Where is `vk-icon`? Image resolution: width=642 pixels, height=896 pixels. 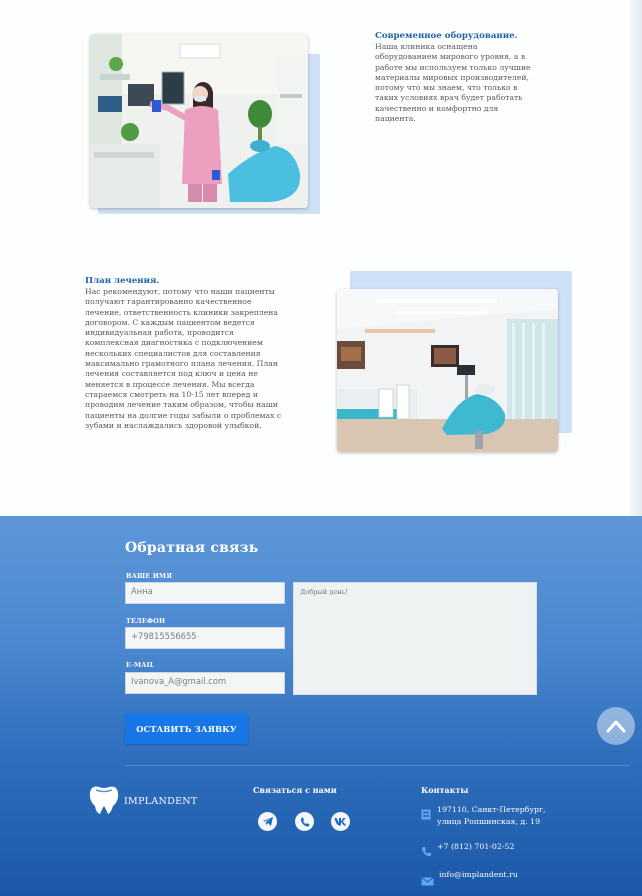 vk-icon is located at coordinates (340, 822).